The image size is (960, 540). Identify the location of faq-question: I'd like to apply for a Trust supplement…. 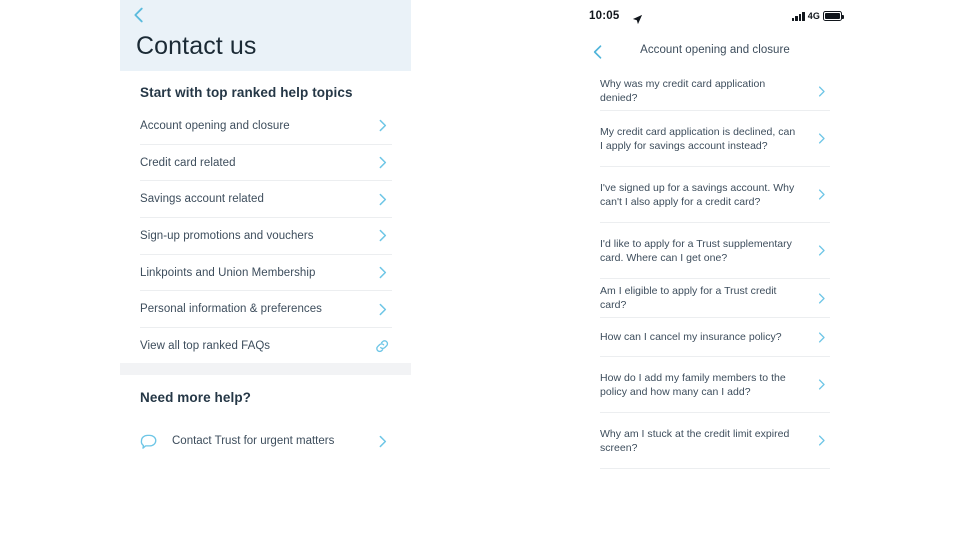
(696, 250).